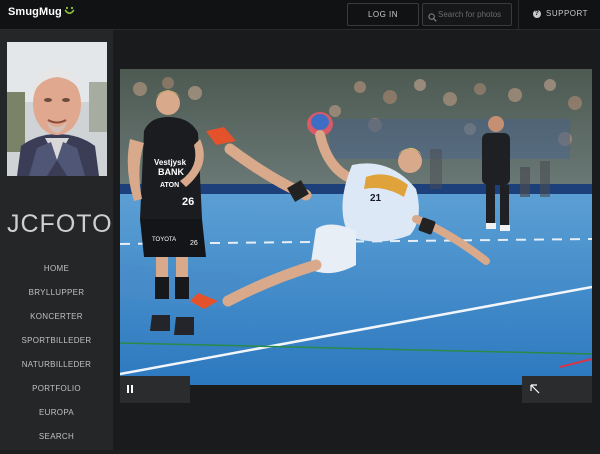 The width and height of the screenshot is (600, 454). What do you see at coordinates (69, 12) in the screenshot?
I see `smugmug-smile-icon` at bounding box center [69, 12].